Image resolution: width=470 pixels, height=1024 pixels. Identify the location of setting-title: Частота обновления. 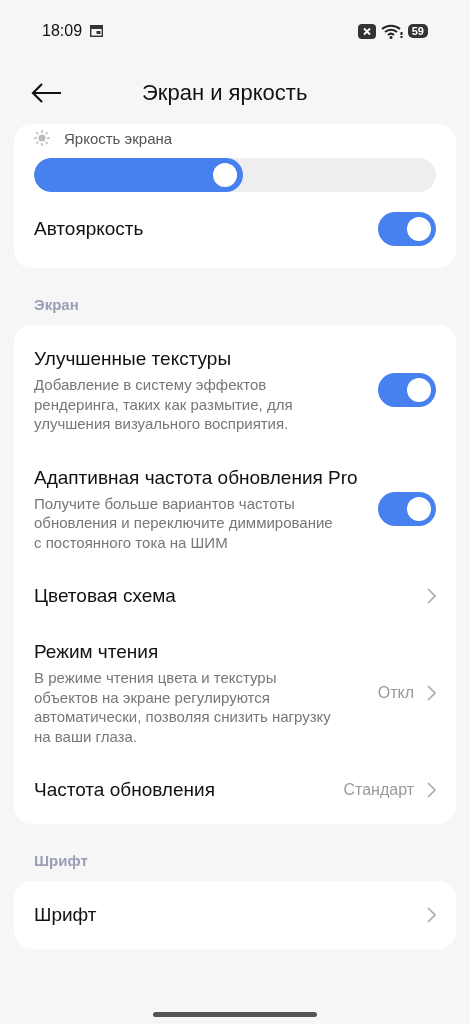
(183, 790).